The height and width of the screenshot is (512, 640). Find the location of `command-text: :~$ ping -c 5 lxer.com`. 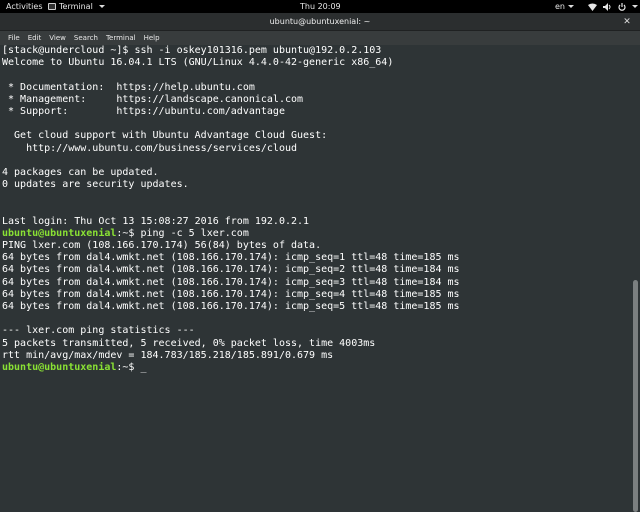

command-text: :~$ ping -c 5 lxer.com is located at coordinates (182, 233).